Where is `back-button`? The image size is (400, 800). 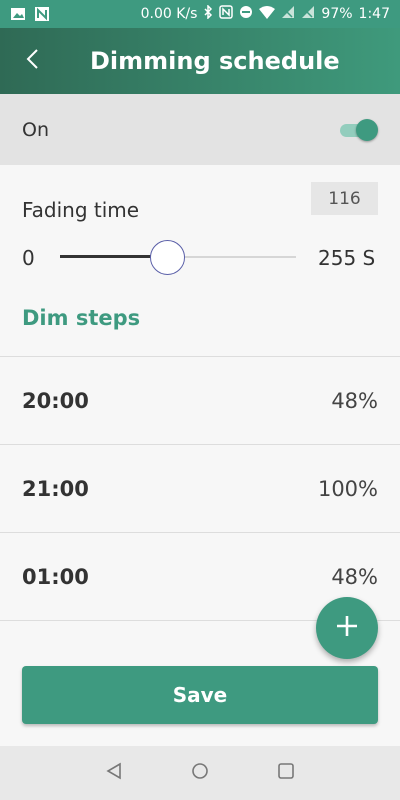 back-button is located at coordinates (32, 61).